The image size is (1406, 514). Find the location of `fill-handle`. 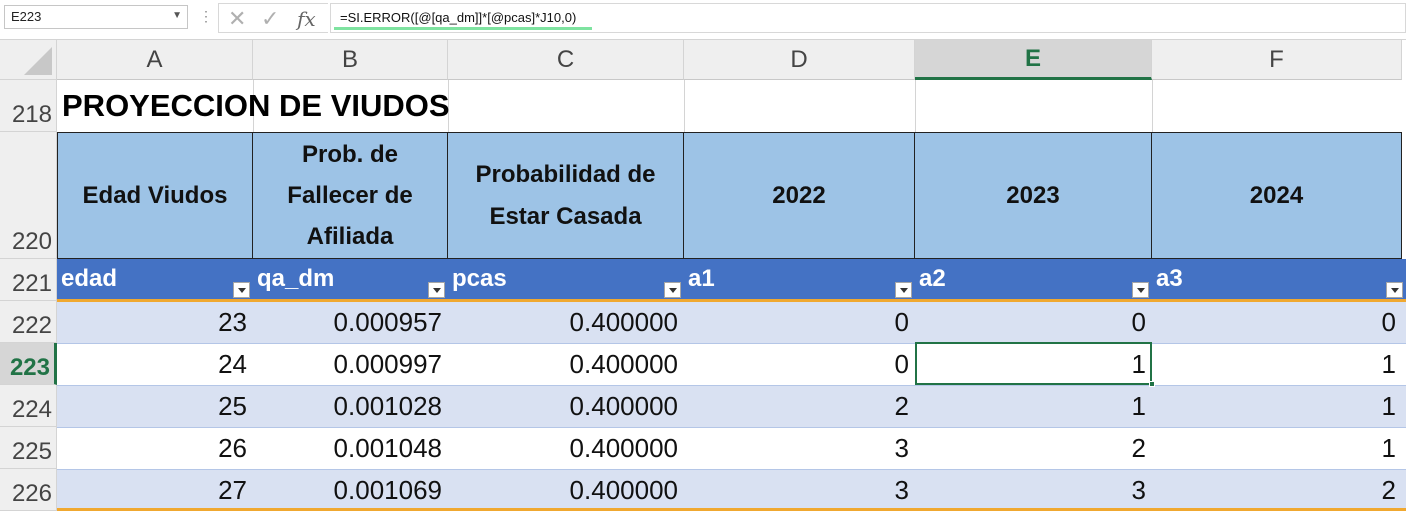

fill-handle is located at coordinates (1152, 384).